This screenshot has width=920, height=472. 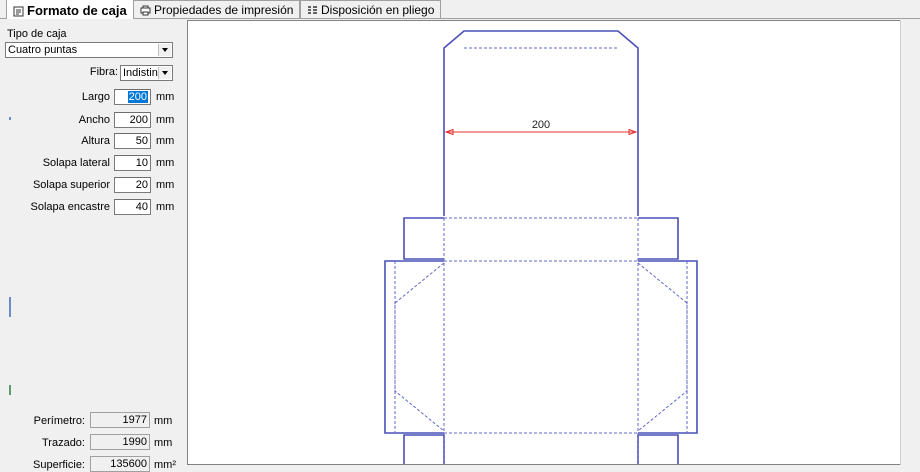 I want to click on solapa-encastre-input: 40, so click(x=132, y=207).